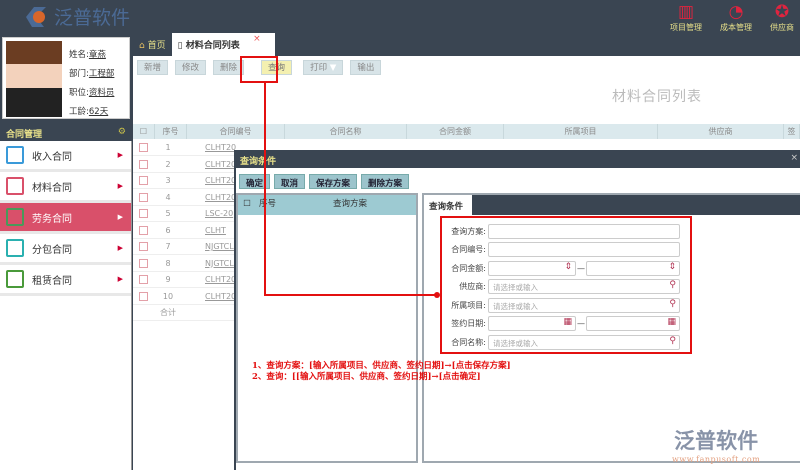  What do you see at coordinates (366, 67) in the screenshot?
I see `export-button: 输出` at bounding box center [366, 67].